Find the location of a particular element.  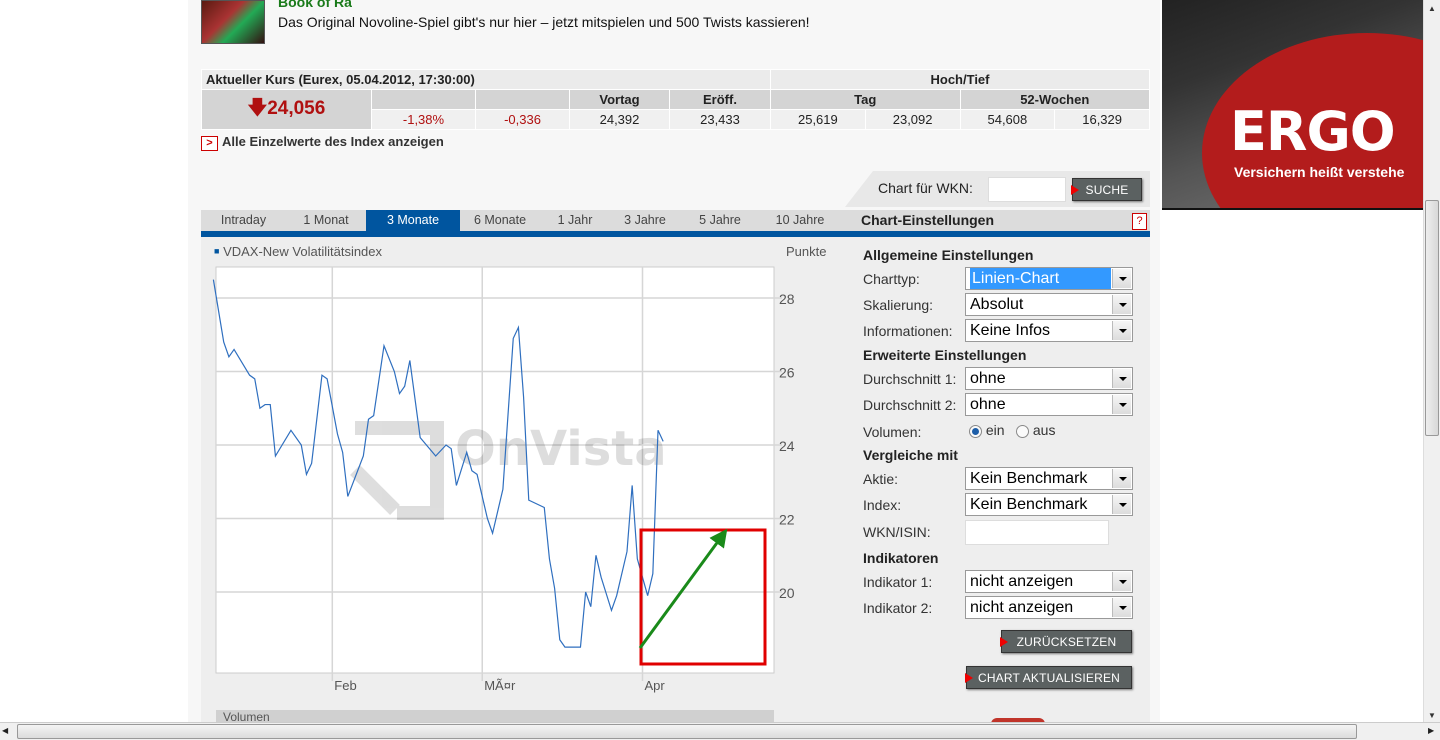

volumen-ein-radio: ein is located at coordinates (987, 430).